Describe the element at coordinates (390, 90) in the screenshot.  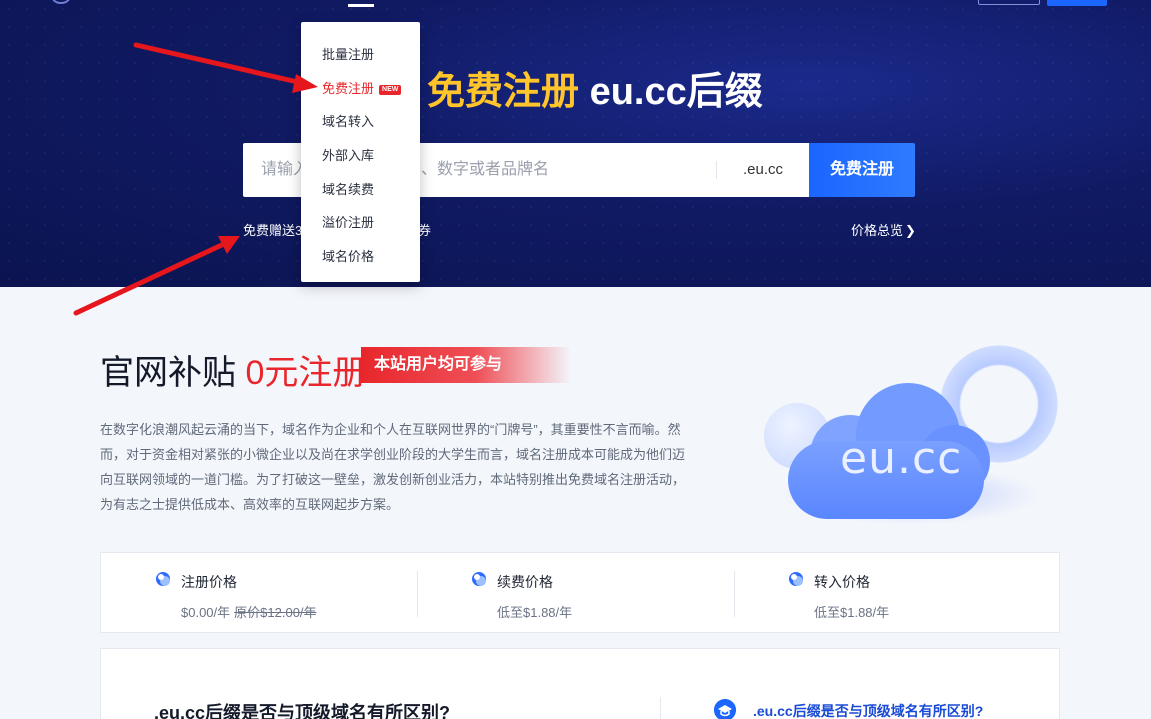
I see `new-badge: NEW` at that location.